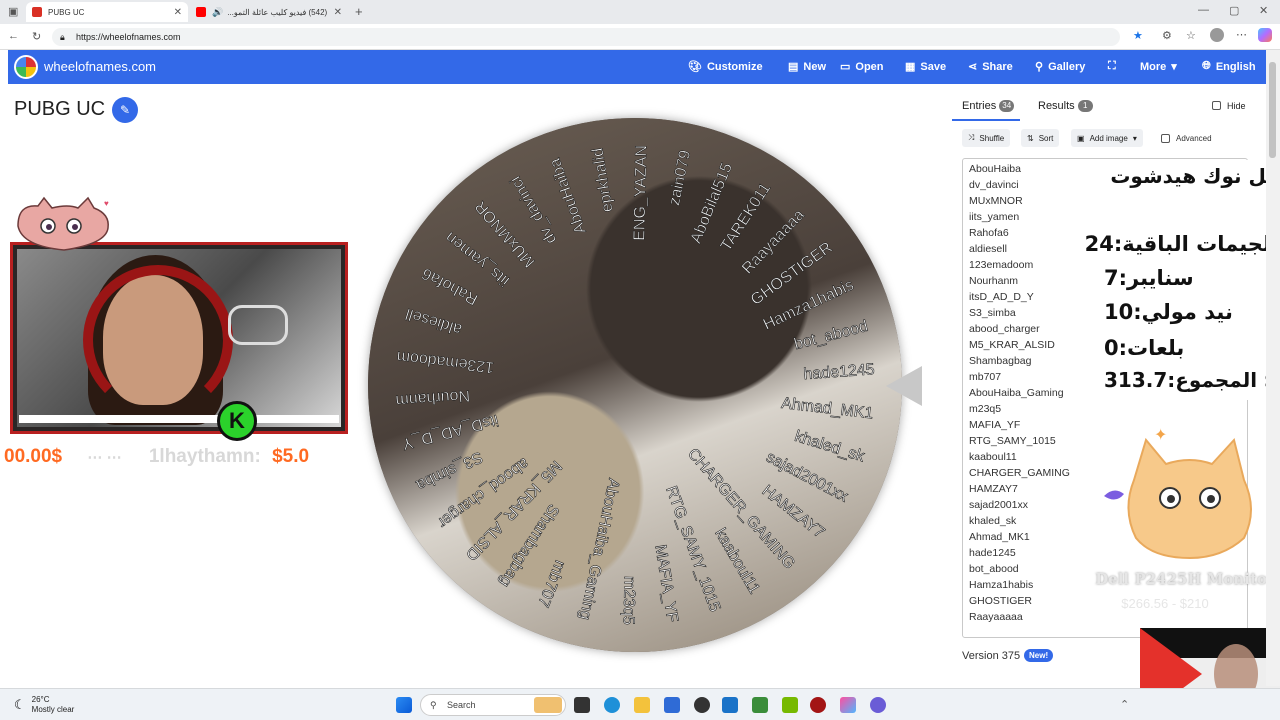  Describe the element at coordinates (104, 457) in the screenshot. I see `ticker-ghost-icons: ⋯ ⋯` at that location.